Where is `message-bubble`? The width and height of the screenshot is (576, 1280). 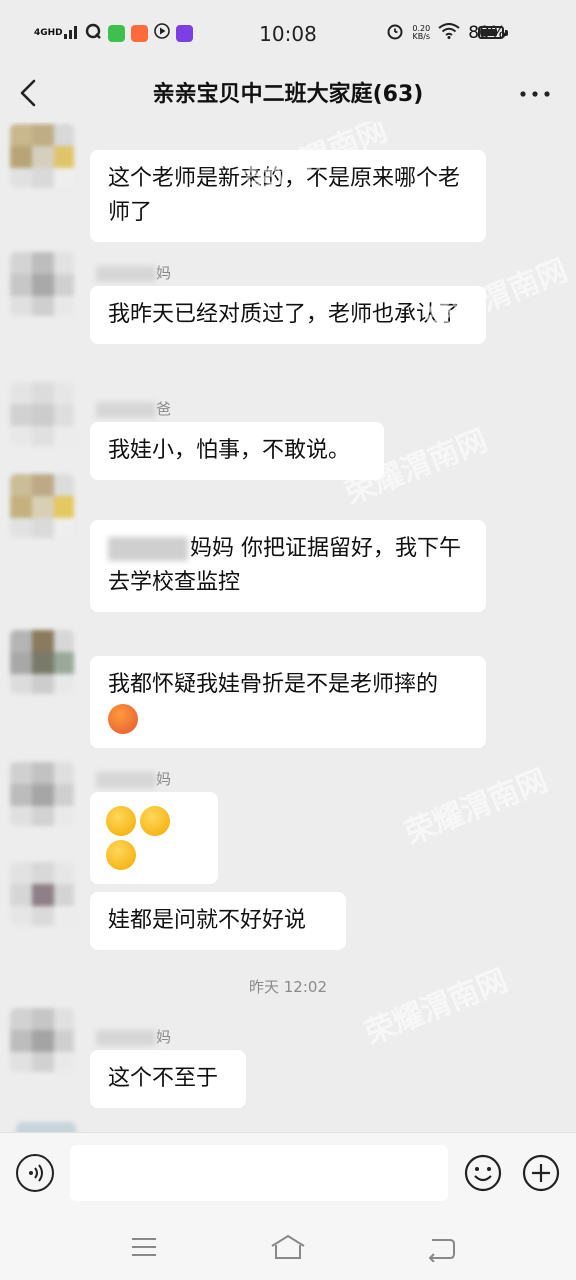 message-bubble is located at coordinates (154, 838).